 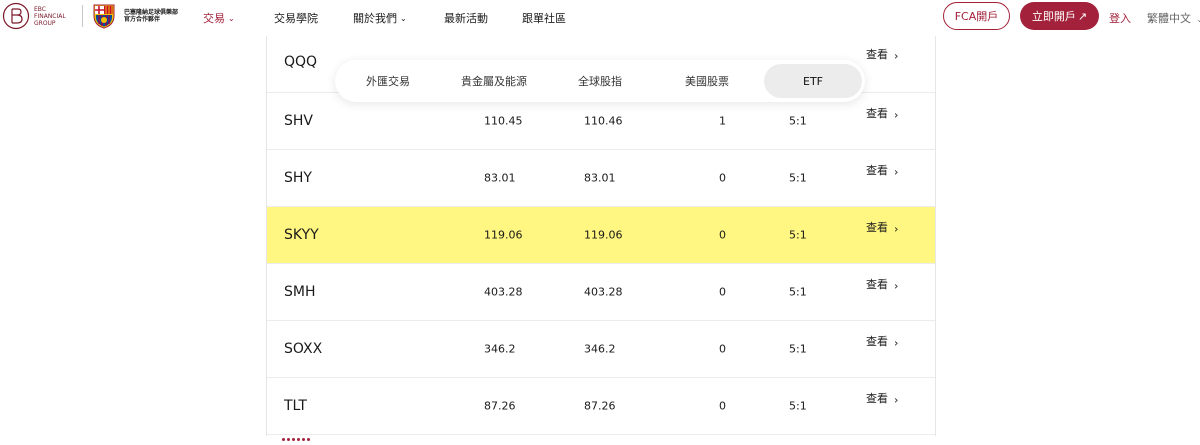 I want to click on nav-item-label: 關於我們, so click(x=375, y=18).